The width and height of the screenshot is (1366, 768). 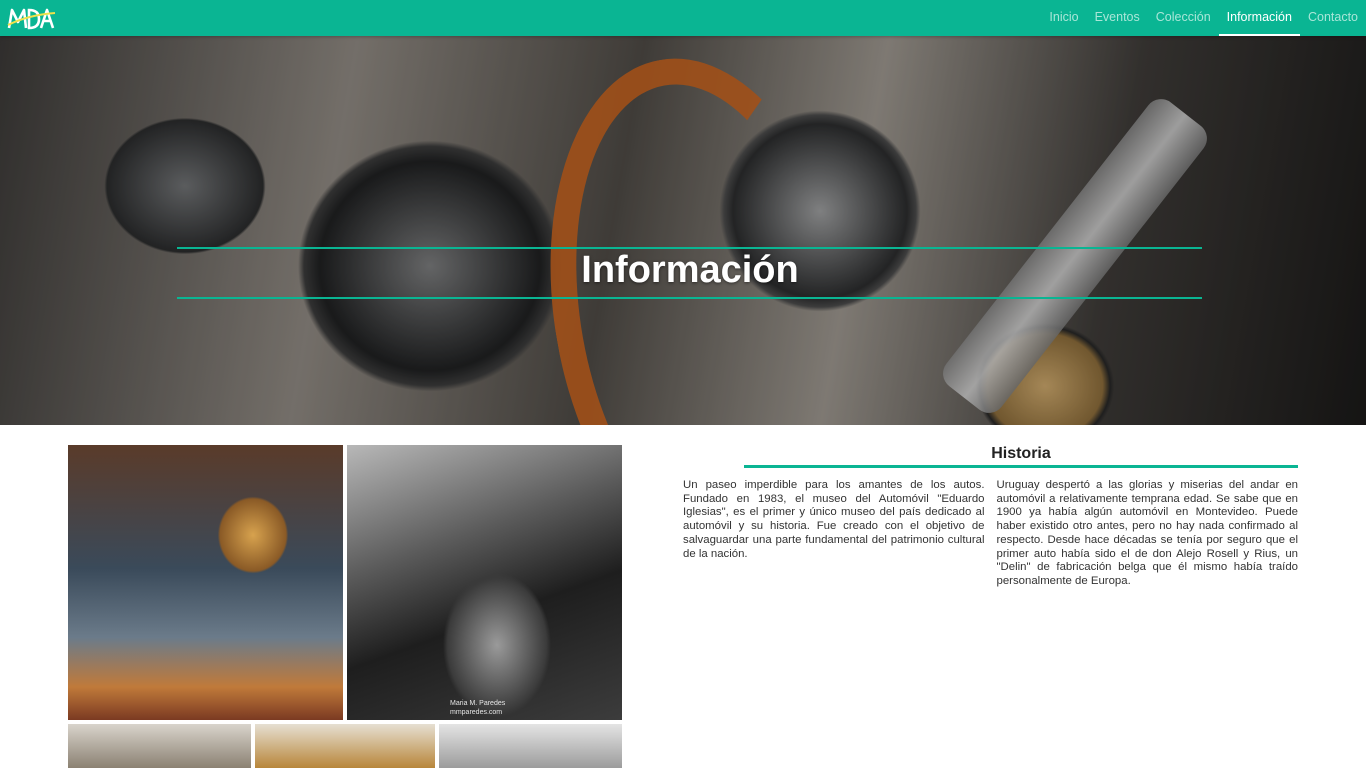 What do you see at coordinates (1183, 18) in the screenshot?
I see `nav-item-coleccion: Colección` at bounding box center [1183, 18].